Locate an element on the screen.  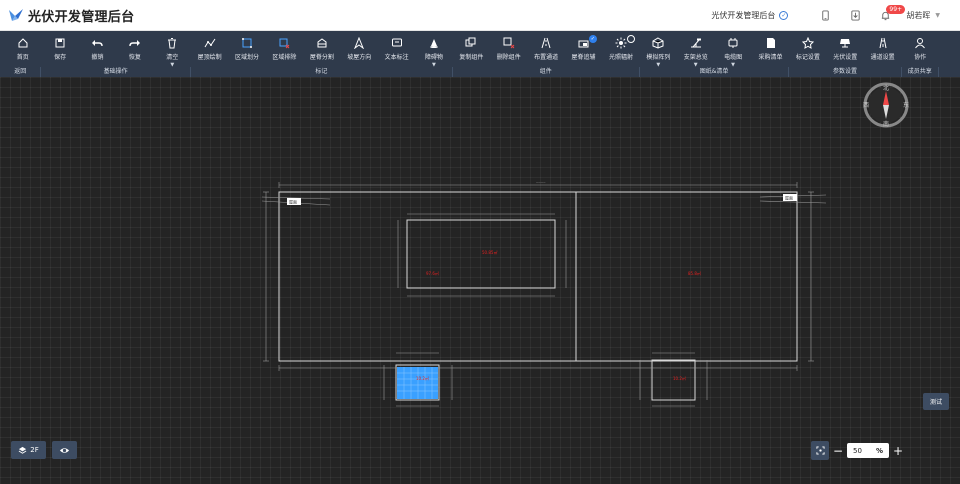
compass-icon: 北 南 东 西 is located at coordinates (886, 105).